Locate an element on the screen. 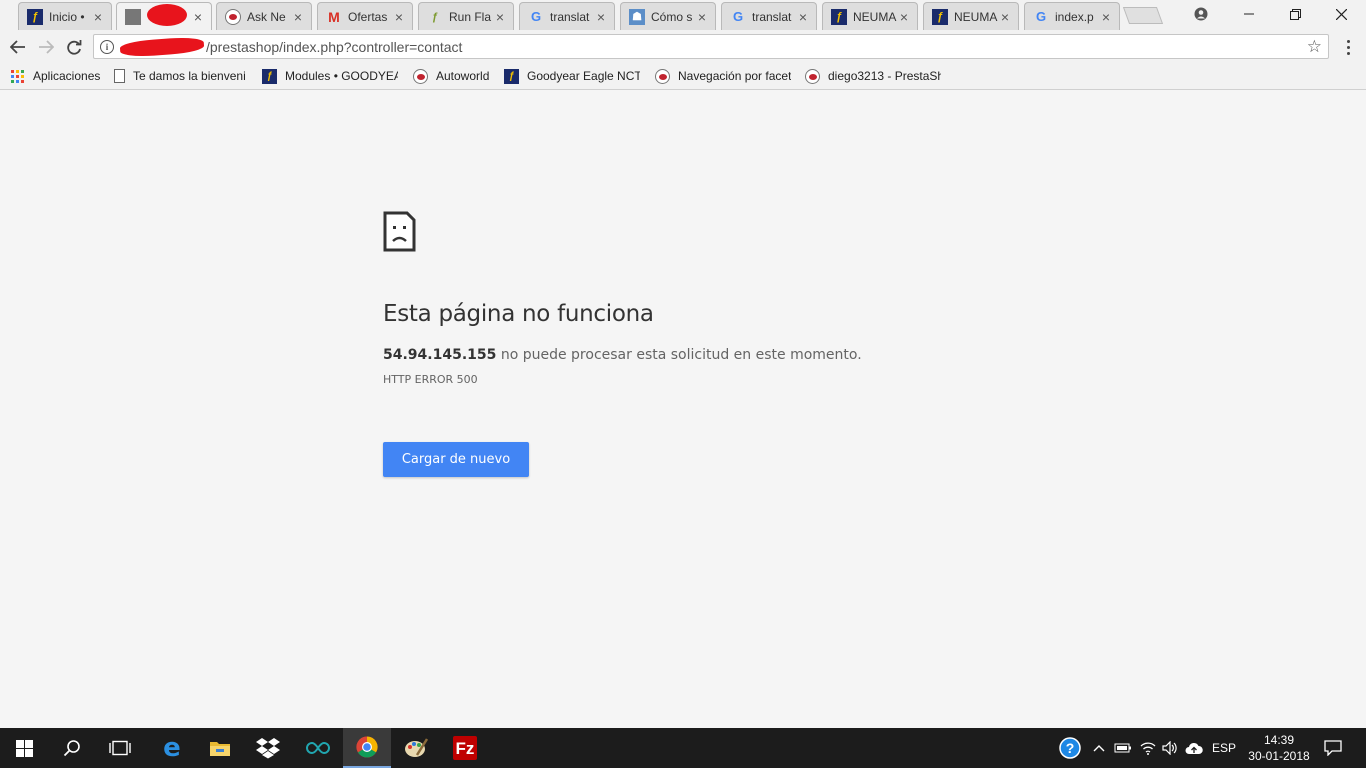 The height and width of the screenshot is (768, 1366). bookmark-label: Te damos la bienveni is located at coordinates (189, 76).